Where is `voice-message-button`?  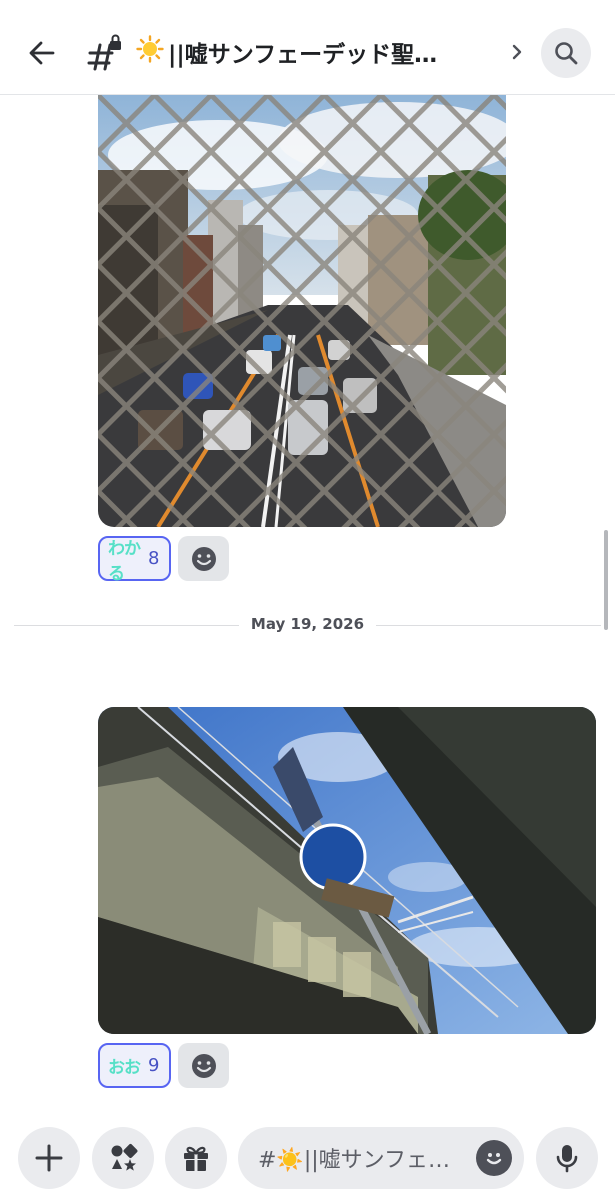 voice-message-button is located at coordinates (567, 1158).